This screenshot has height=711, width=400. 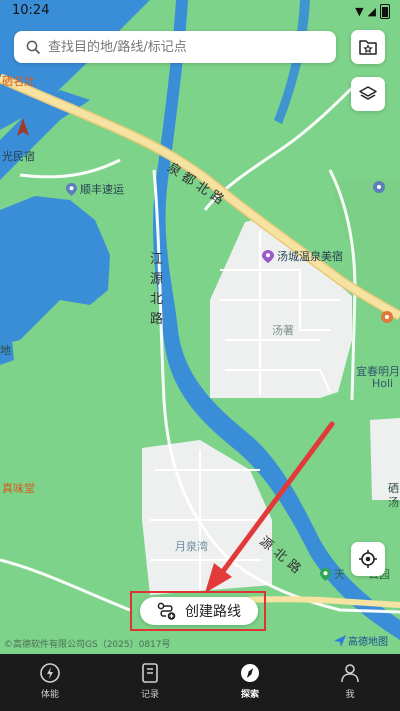 I want to click on tab-records: 记录, so click(x=150, y=682).